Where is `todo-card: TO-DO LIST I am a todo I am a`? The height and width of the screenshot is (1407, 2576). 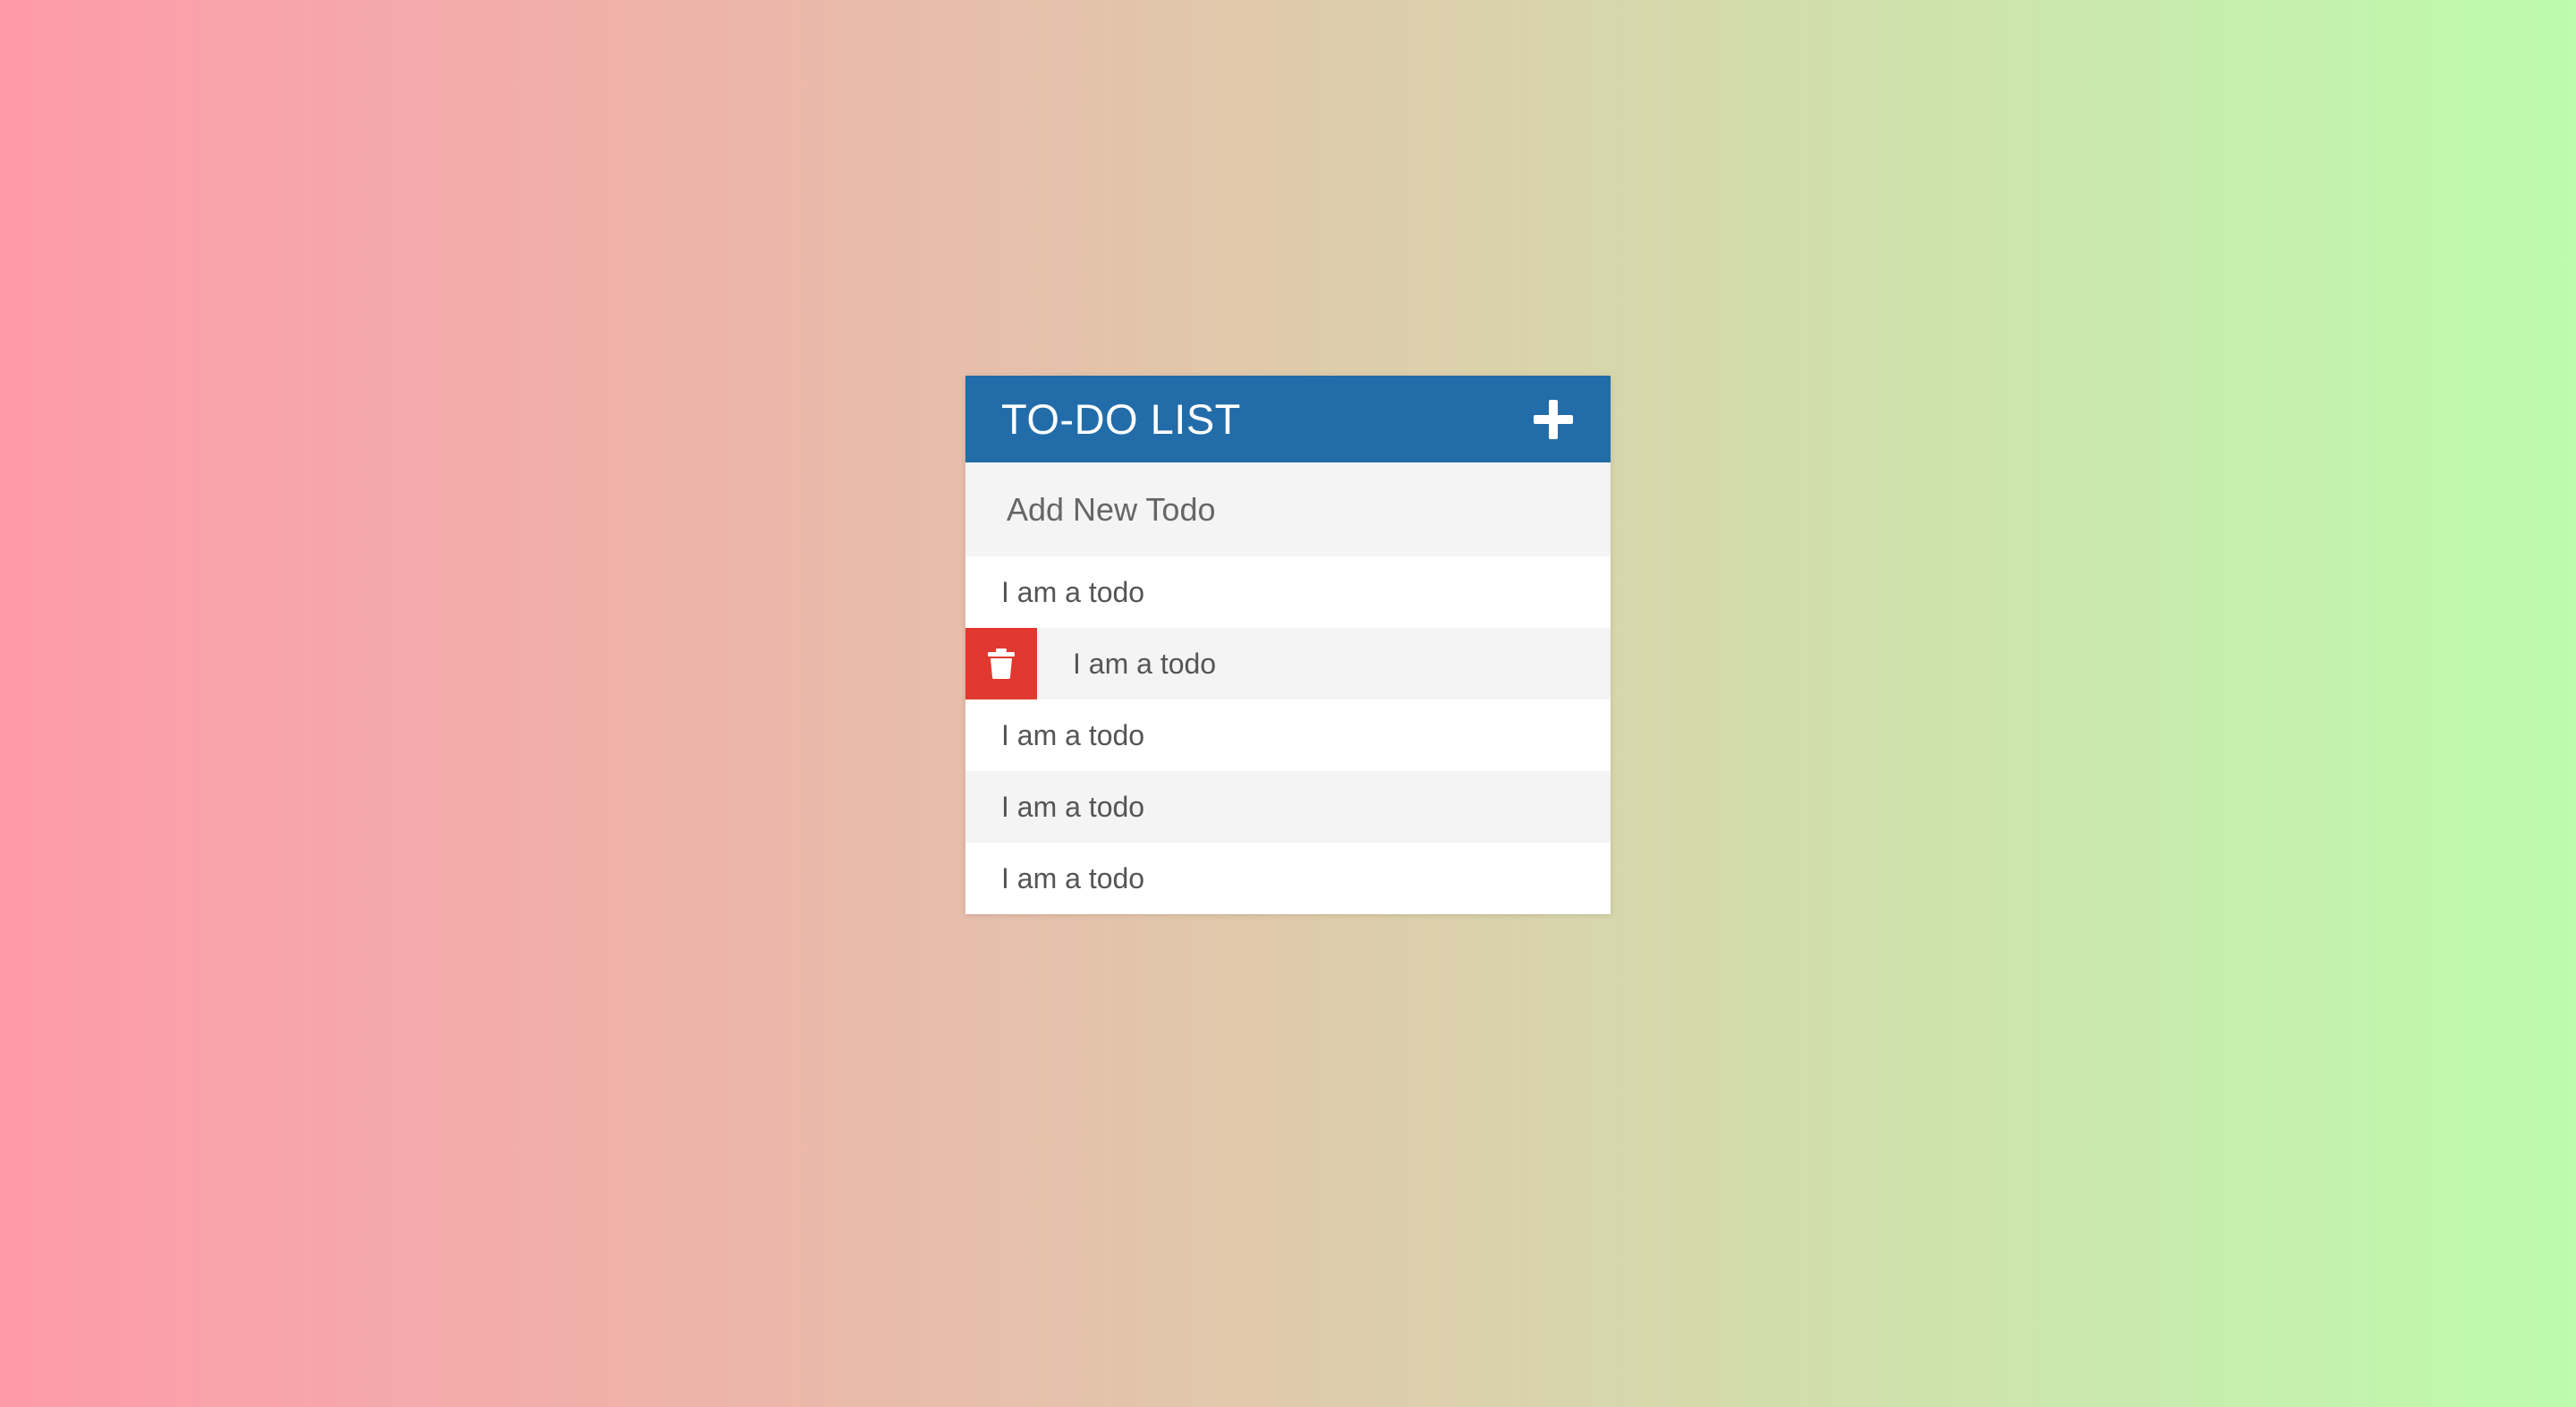 todo-card: TO-DO LIST I am a todo I am a is located at coordinates (1288, 645).